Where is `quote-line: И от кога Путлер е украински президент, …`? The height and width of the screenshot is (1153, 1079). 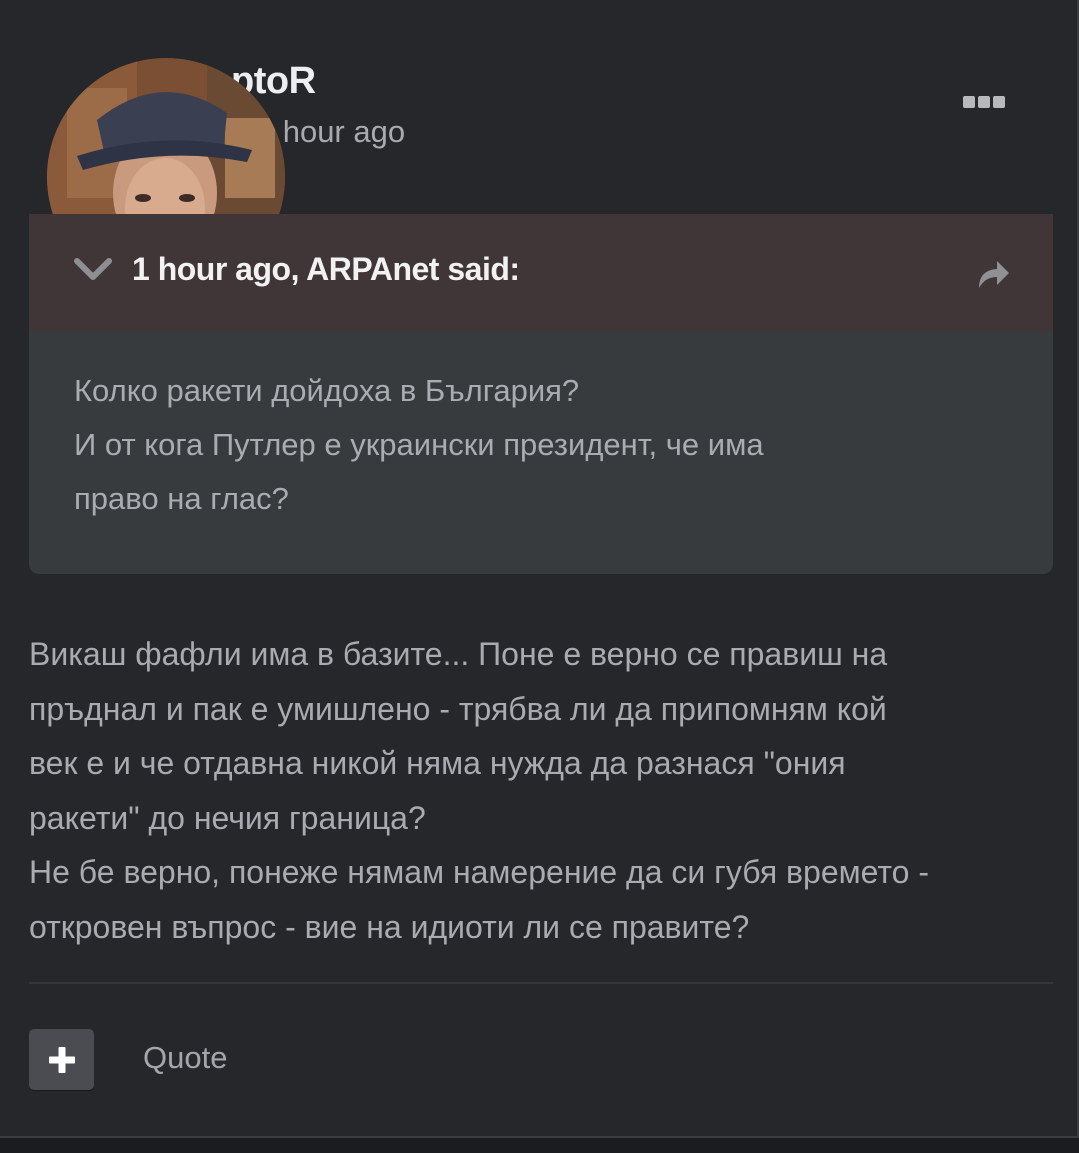
quote-line: И от кога Путлер е украински президент, … is located at coordinates (419, 444).